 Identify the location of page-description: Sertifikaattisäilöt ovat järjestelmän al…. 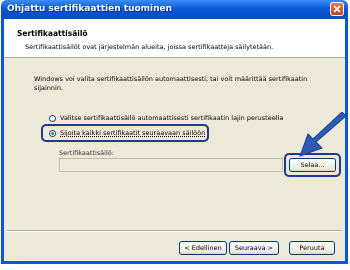
(149, 47).